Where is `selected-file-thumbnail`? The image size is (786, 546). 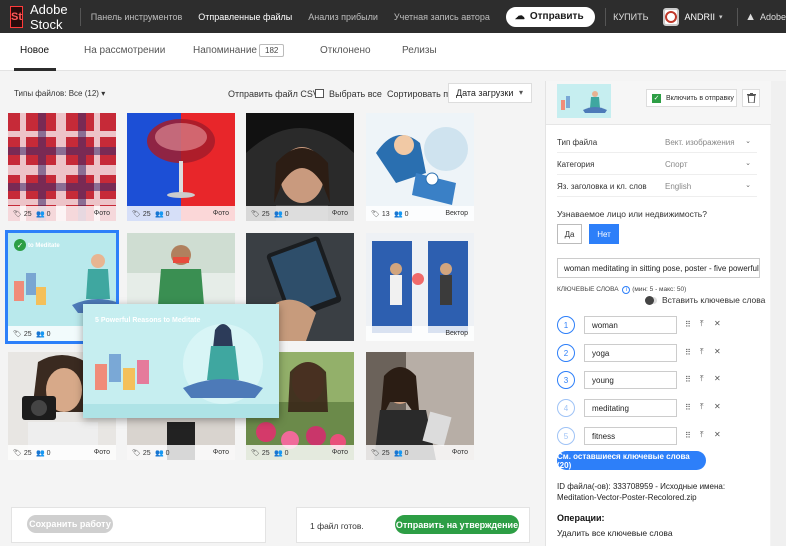
selected-file-thumbnail is located at coordinates (584, 101).